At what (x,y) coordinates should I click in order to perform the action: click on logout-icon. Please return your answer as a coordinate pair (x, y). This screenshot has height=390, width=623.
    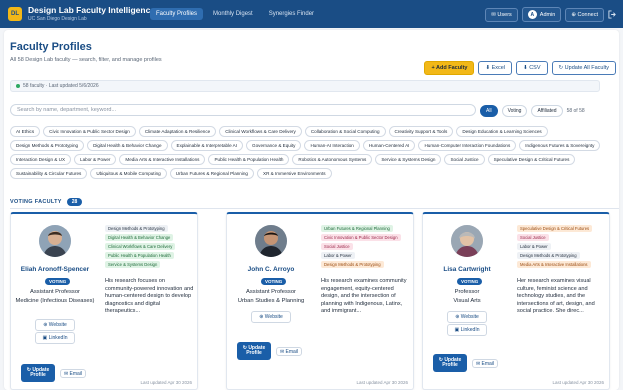
    Looking at the image, I should click on (612, 14).